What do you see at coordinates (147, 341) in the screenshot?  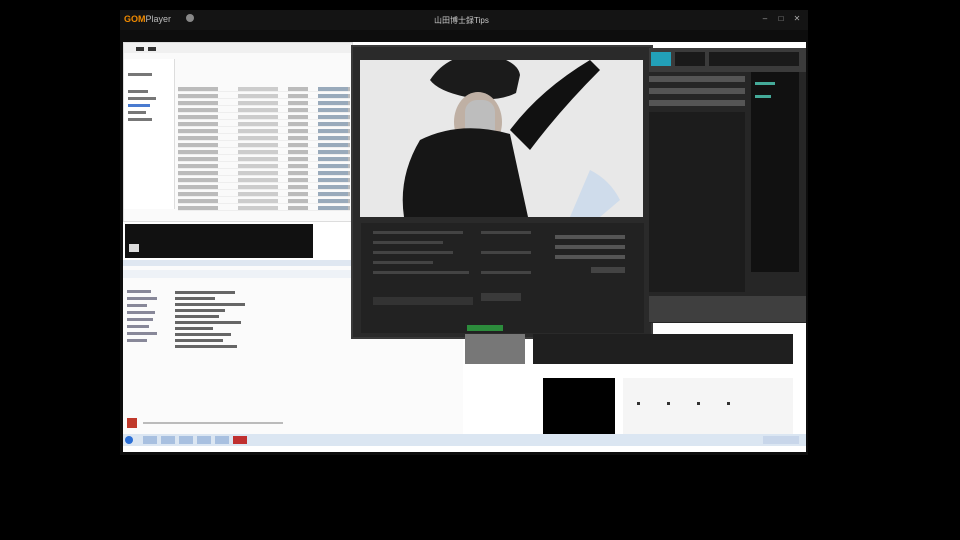 I see `folder-tree` at bounding box center [147, 341].